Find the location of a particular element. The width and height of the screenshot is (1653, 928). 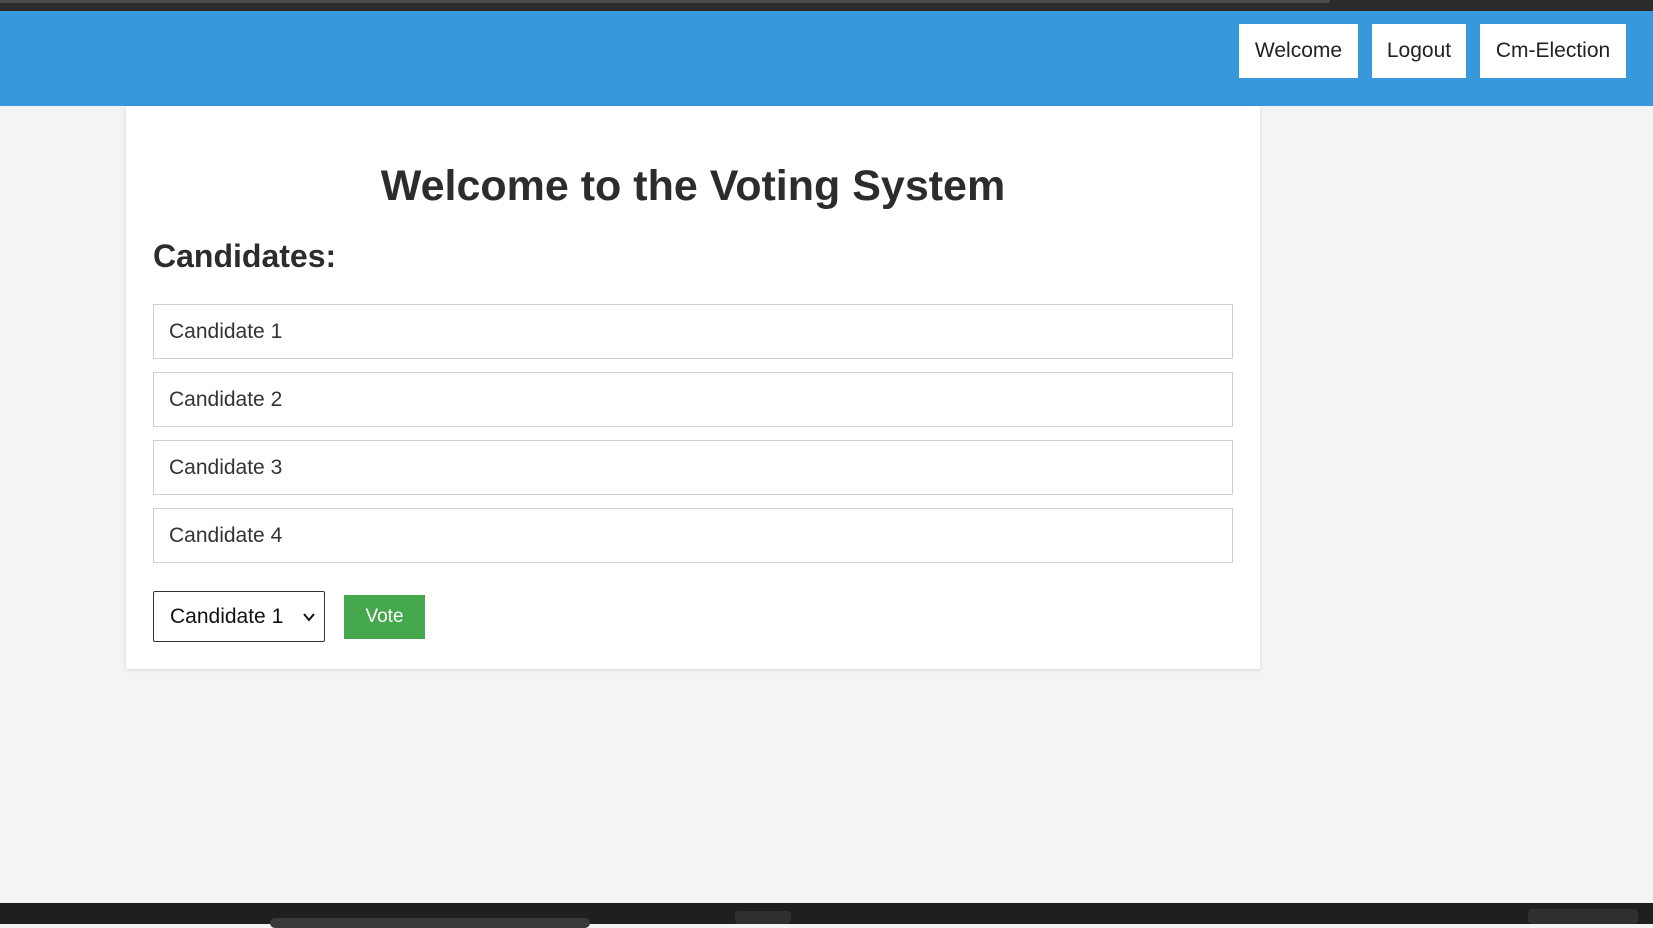

top-navbar: Welcome Logout Cm-Election is located at coordinates (826, 58).